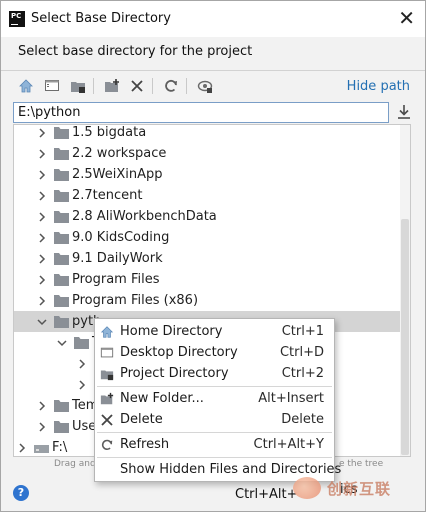  Describe the element at coordinates (179, 352) in the screenshot. I see `menu-item-label: Desktop Directory` at that location.